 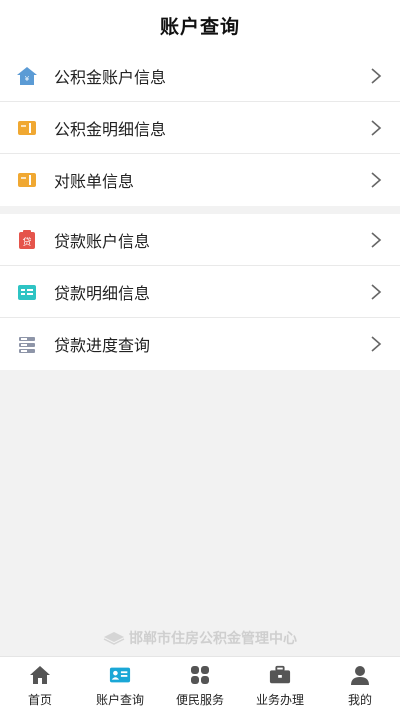 I want to click on account-card-icon, so click(x=120, y=675).